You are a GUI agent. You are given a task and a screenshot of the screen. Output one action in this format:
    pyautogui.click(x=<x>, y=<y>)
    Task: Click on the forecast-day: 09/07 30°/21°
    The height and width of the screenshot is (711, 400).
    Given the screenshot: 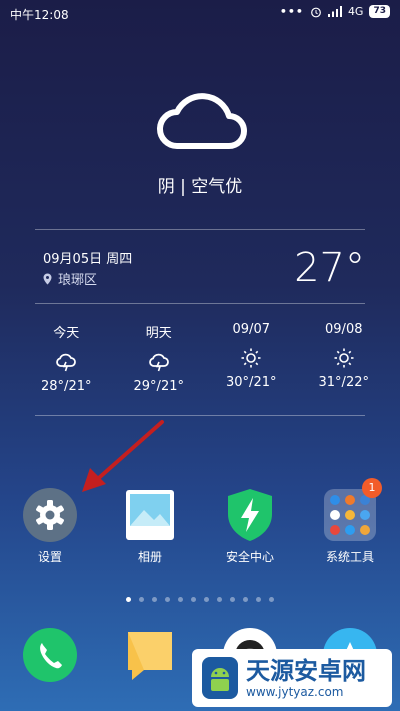 What is the action you would take?
    pyautogui.click(x=251, y=358)
    